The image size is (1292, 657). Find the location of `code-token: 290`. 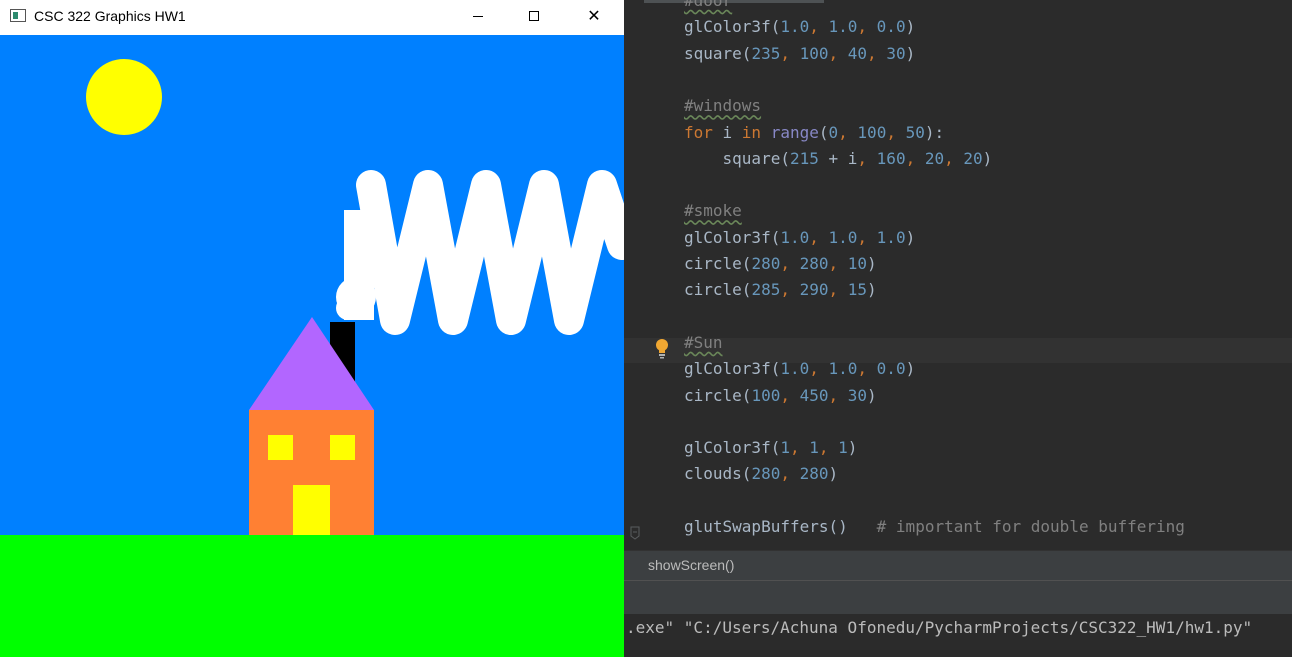

code-token: 290 is located at coordinates (814, 290).